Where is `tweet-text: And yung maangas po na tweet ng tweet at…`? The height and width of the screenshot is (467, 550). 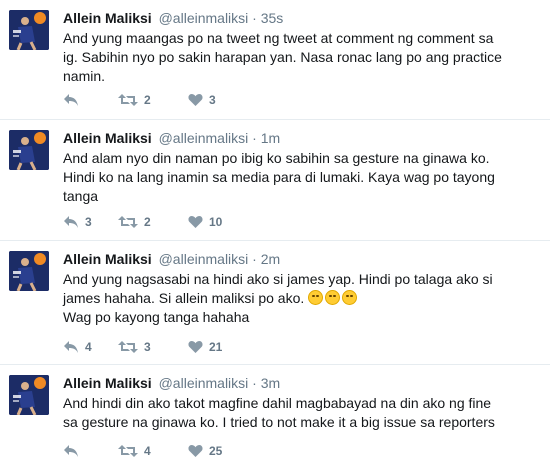 tweet-text: And yung maangas po na tweet ng tweet at… is located at coordinates (303, 57).